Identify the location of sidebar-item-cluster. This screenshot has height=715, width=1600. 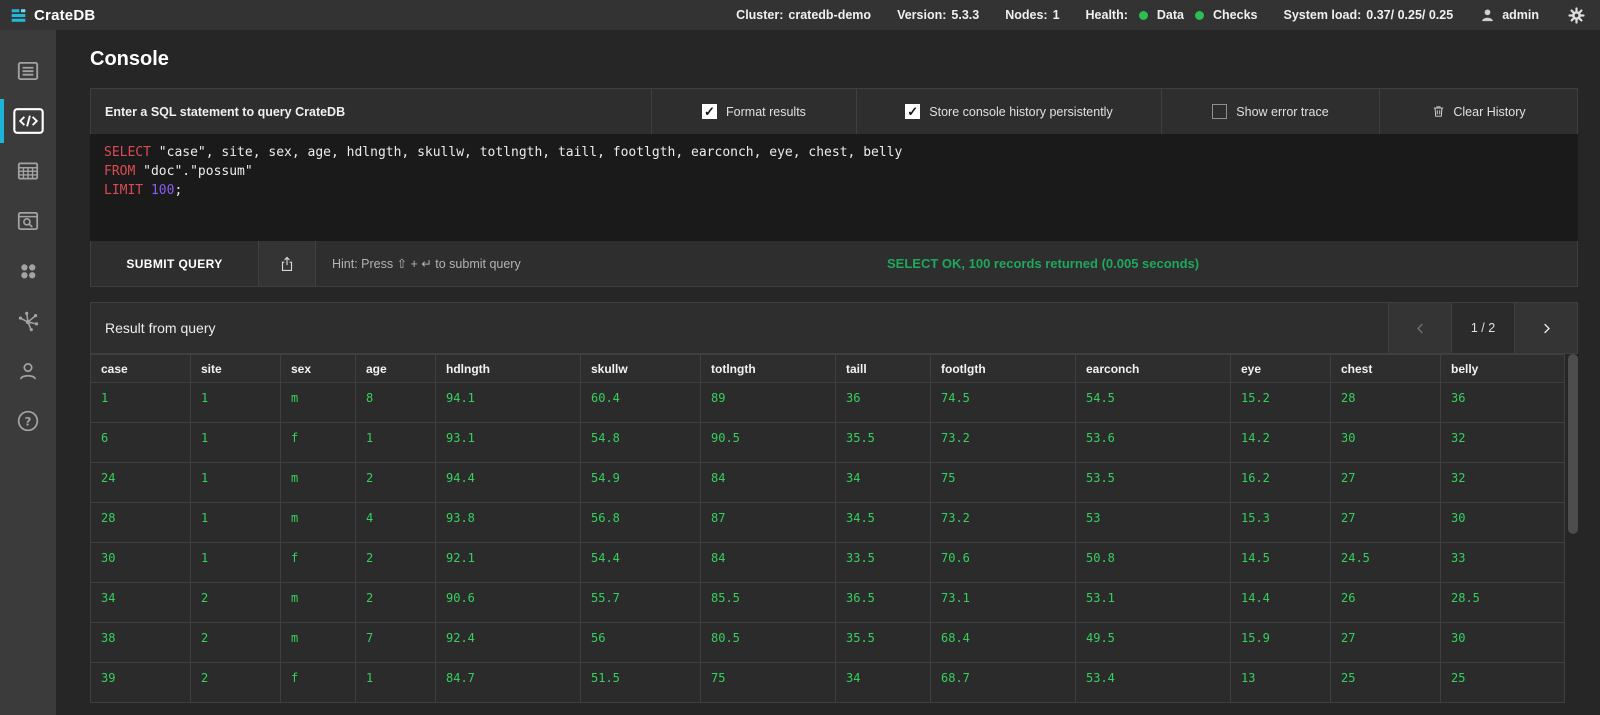
(28, 321).